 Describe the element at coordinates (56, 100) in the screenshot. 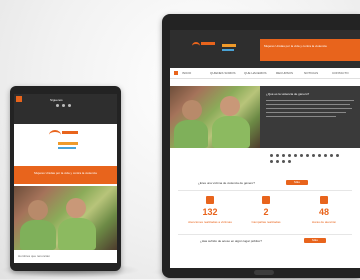

I see `phone-header-caption: Síguenos` at that location.